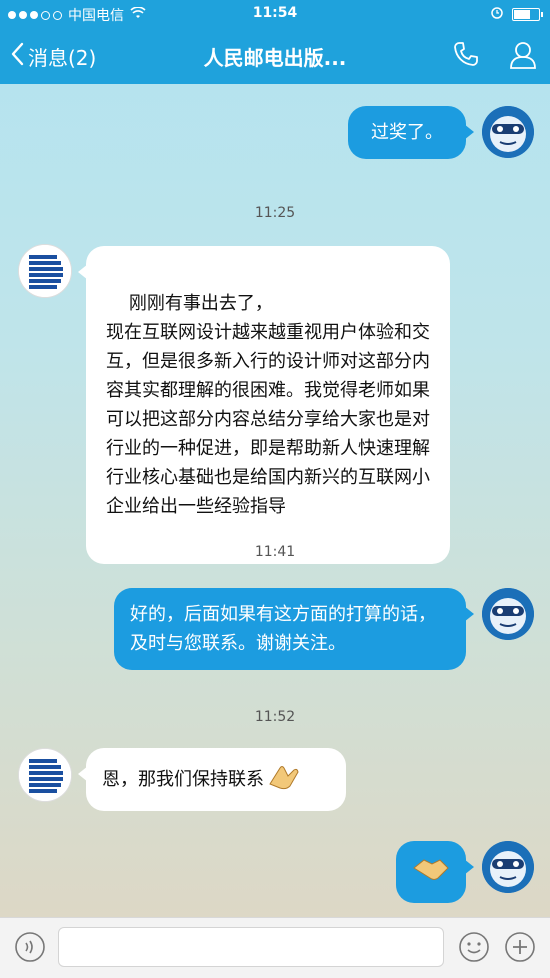 The height and width of the screenshot is (978, 550). Describe the element at coordinates (466, 57) in the screenshot. I see `phone-icon` at that location.